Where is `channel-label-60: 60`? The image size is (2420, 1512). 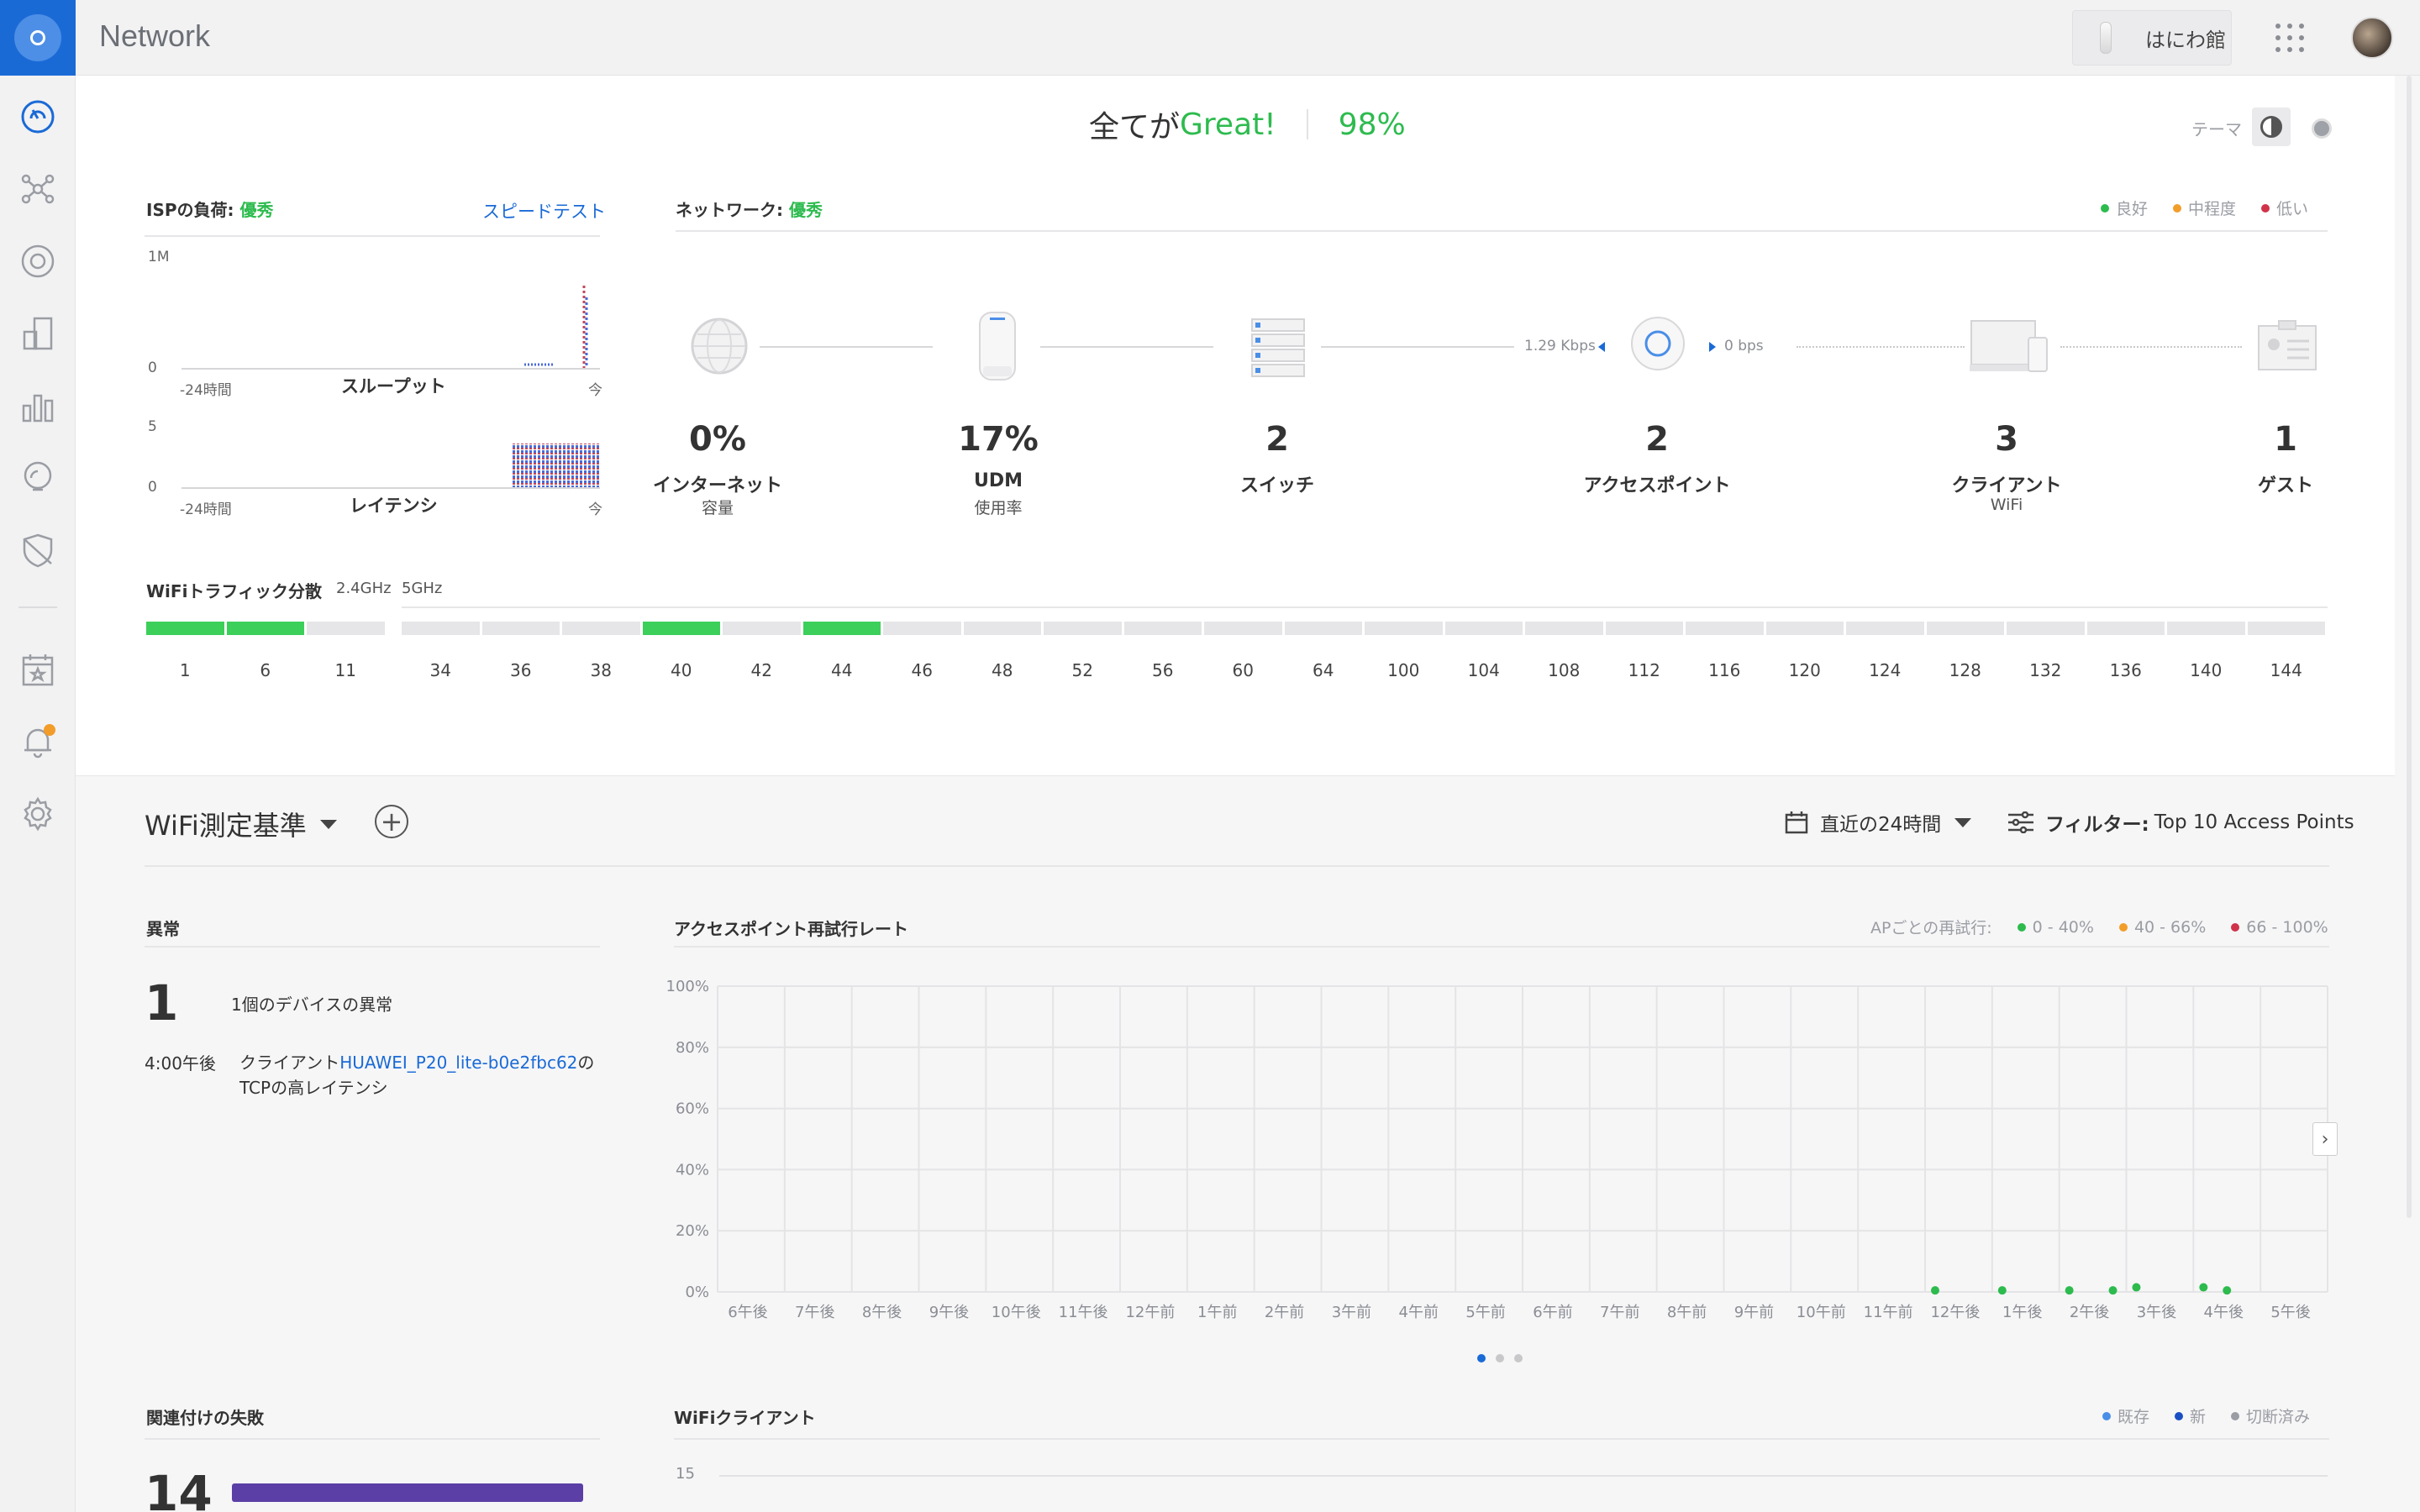 channel-label-60: 60 is located at coordinates (1243, 670).